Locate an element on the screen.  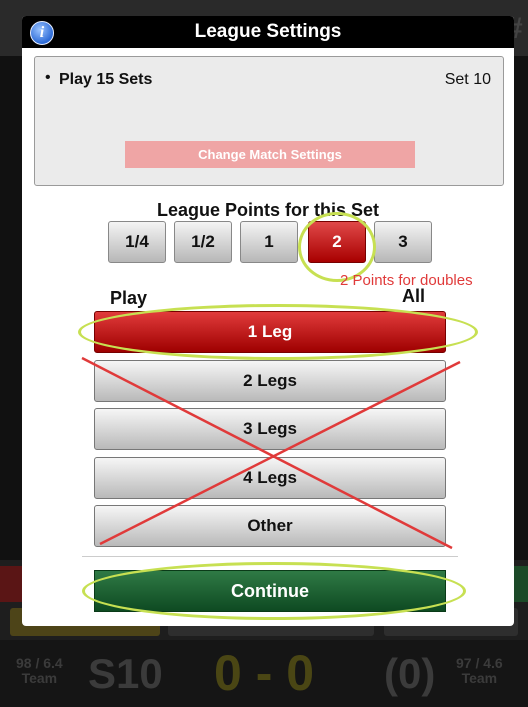
leg-option-2: 2 Legs is located at coordinates (270, 381).